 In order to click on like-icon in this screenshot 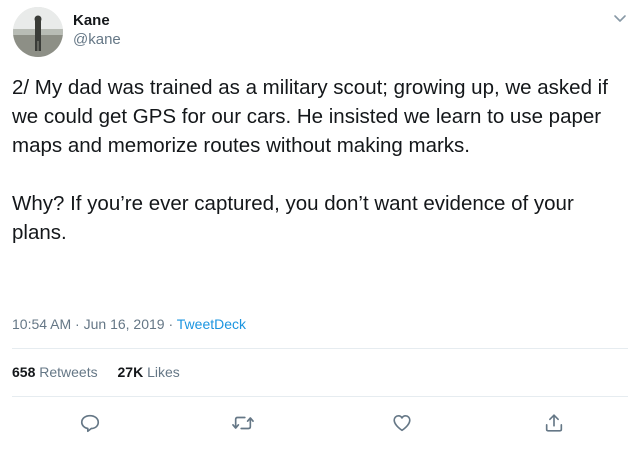, I will do `click(402, 423)`.